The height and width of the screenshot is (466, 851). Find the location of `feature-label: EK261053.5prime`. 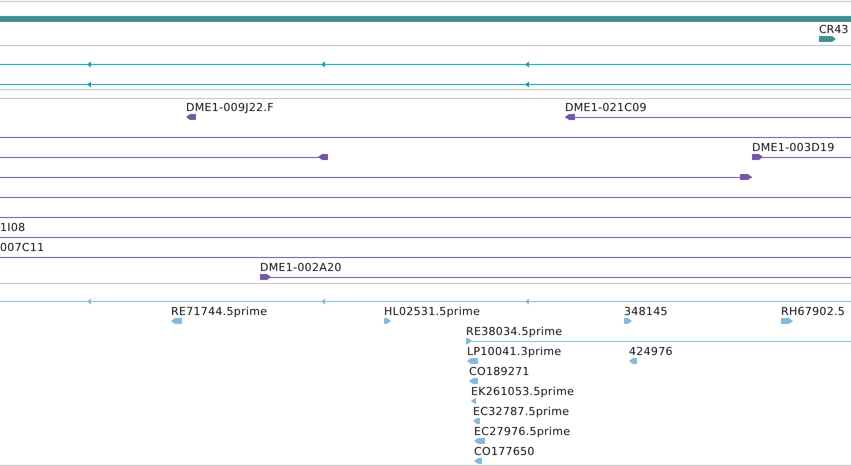

feature-label: EK261053.5prime is located at coordinates (522, 391).